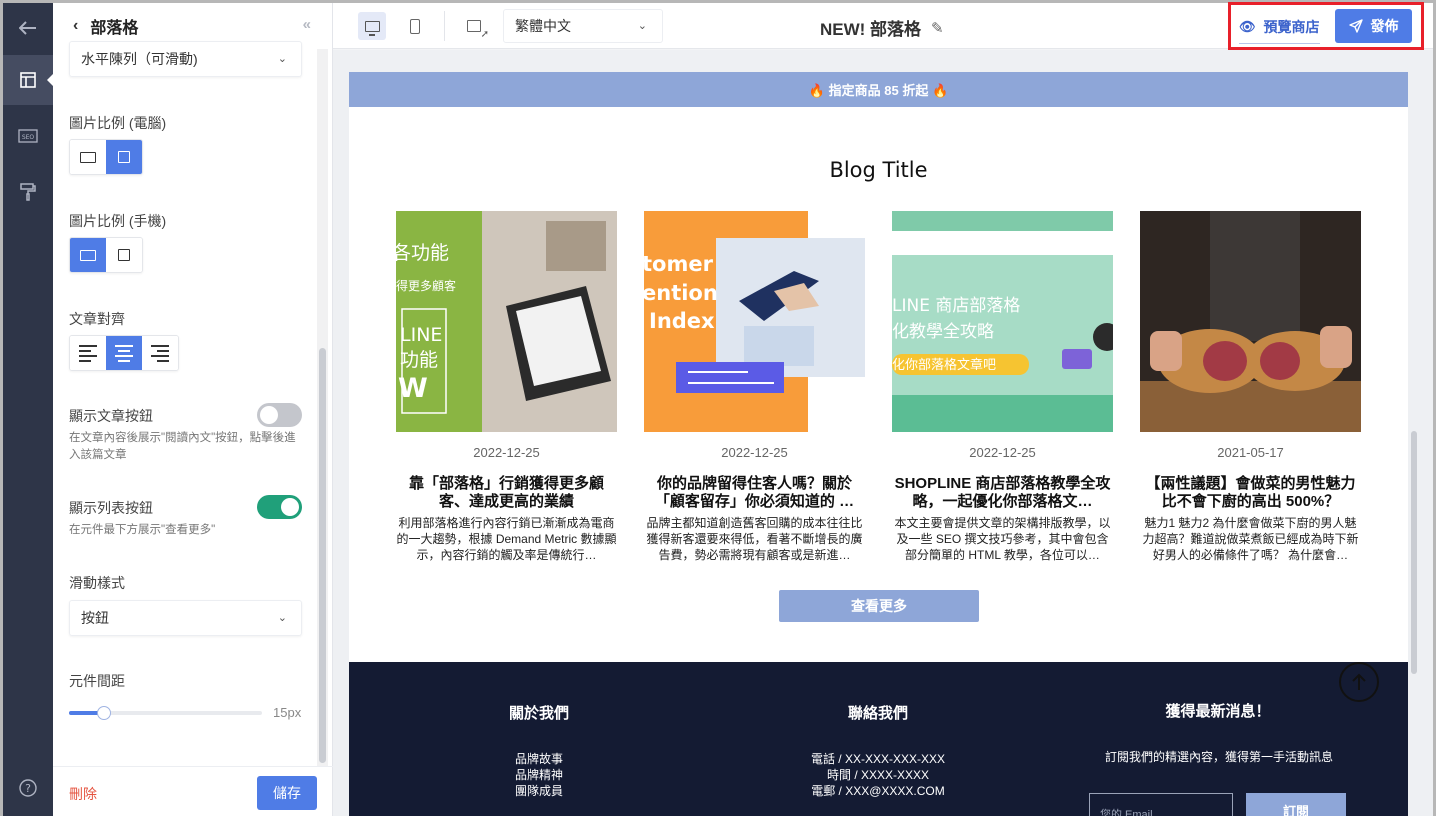  What do you see at coordinates (583, 26) in the screenshot?
I see `language-select: 繁體中文 ⌄` at bounding box center [583, 26].